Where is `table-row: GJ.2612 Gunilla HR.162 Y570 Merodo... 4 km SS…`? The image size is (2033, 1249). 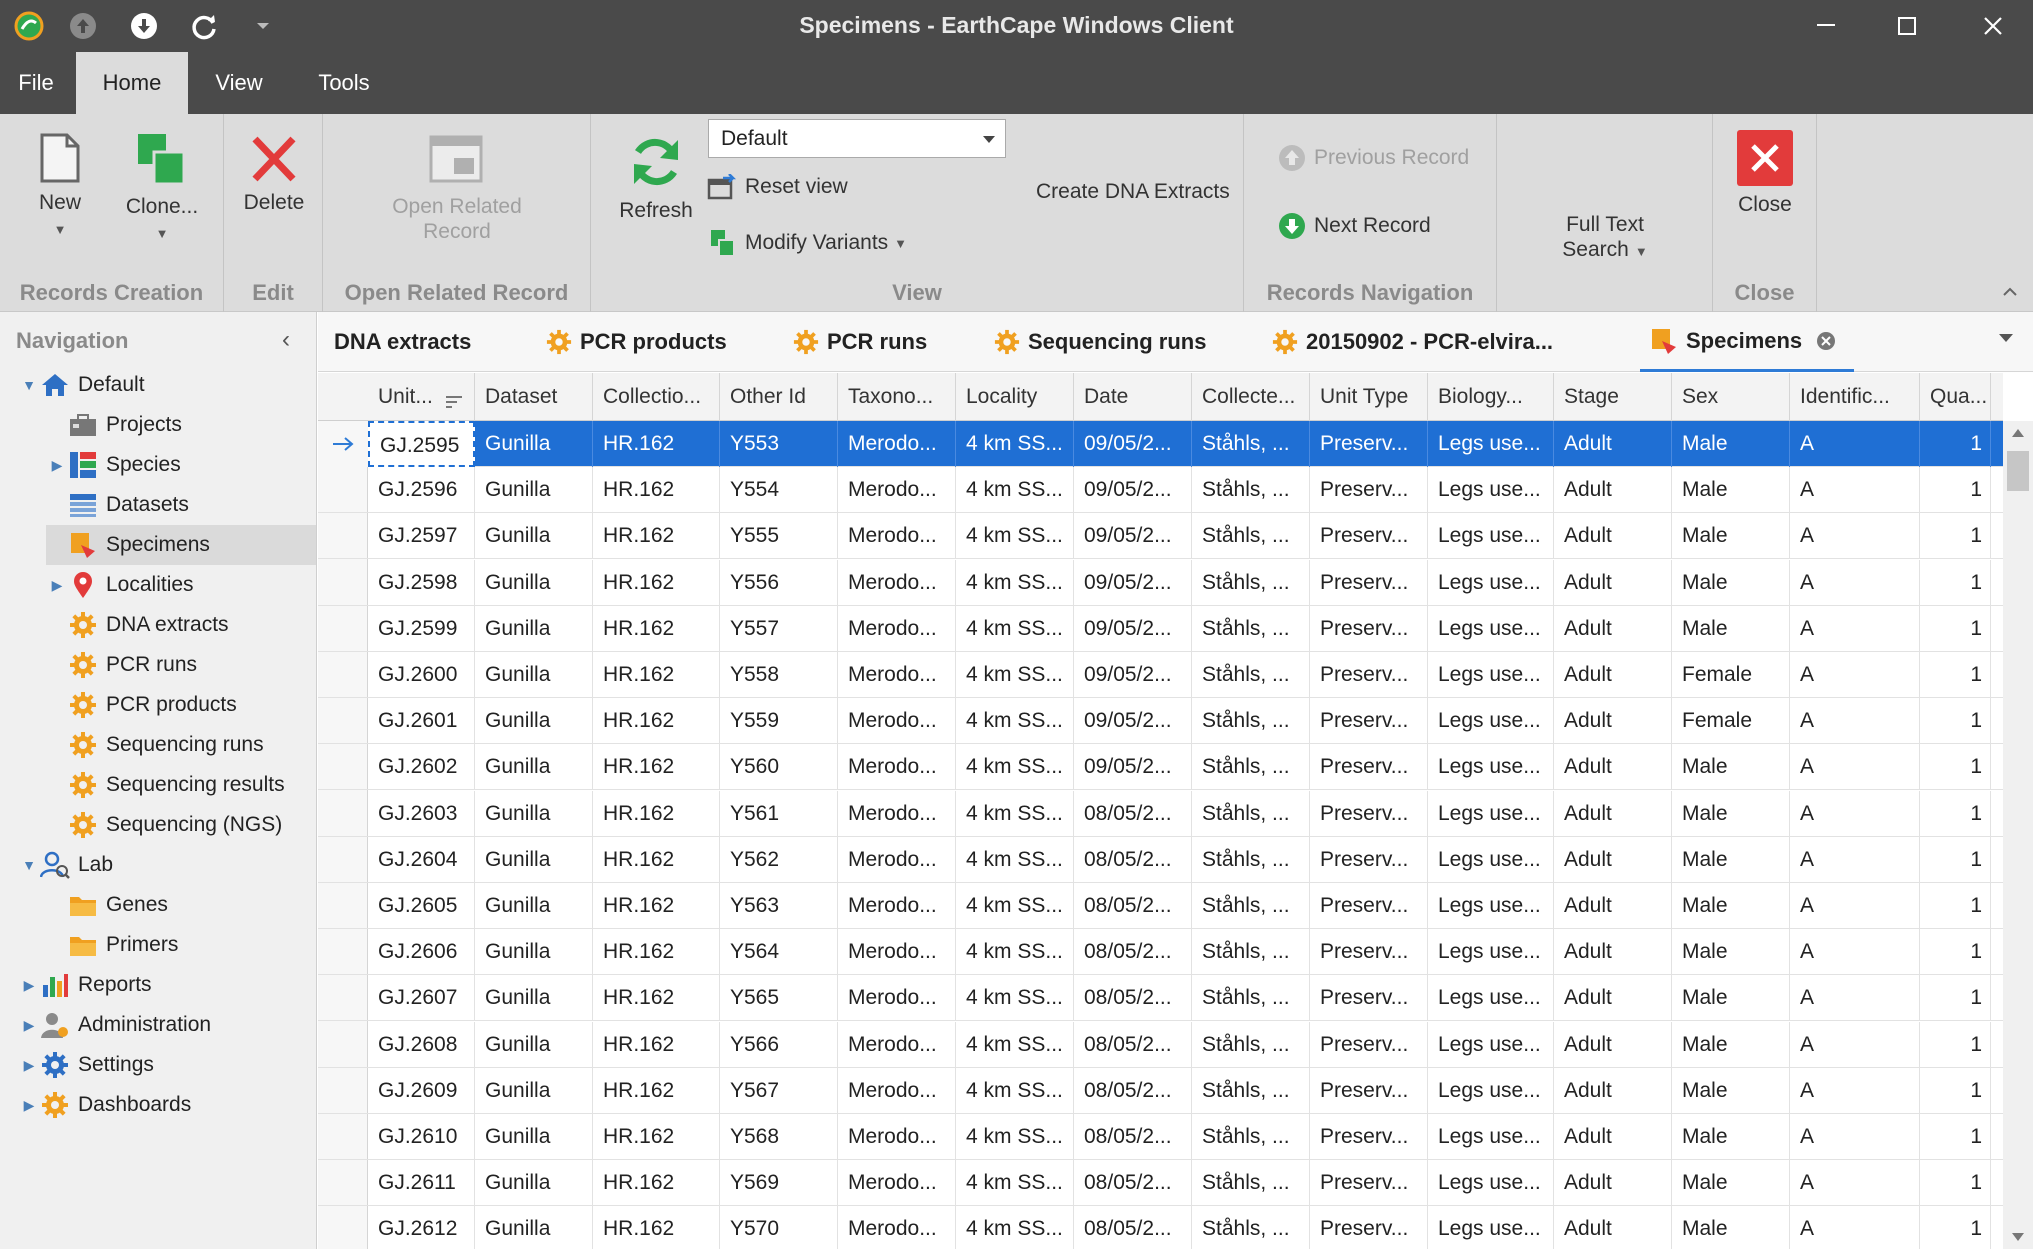 table-row: GJ.2612 Gunilla HR.162 Y570 Merodo... 4 km SS… is located at coordinates (1160, 1227).